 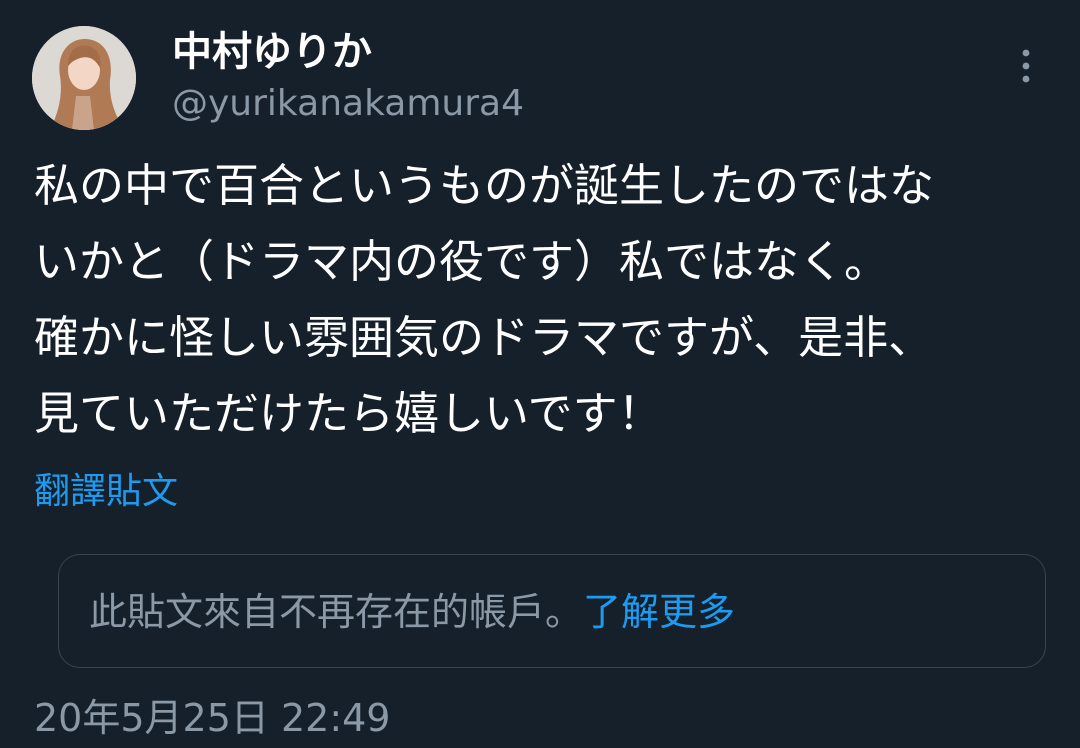 I want to click on tweet-text-line: いかと（ドラマ内の役です）私ではなく。, so click(x=462, y=261).